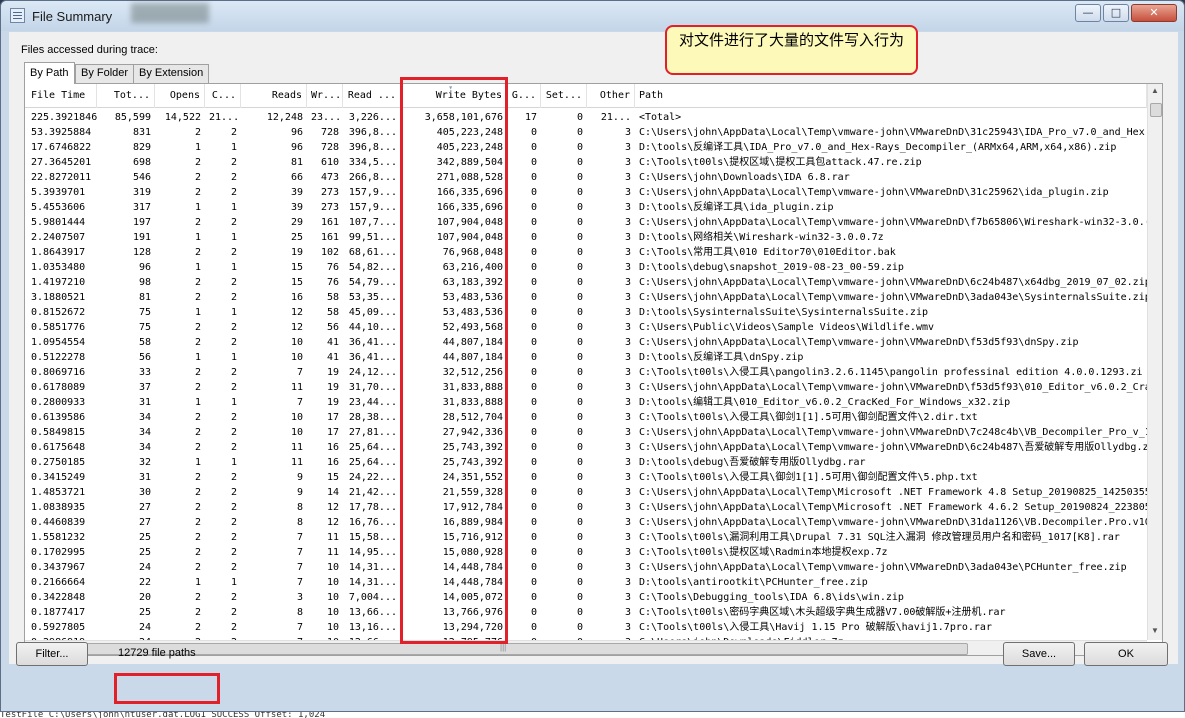 This screenshot has height=718, width=1185. I want to click on cell-write-bytes: 271,088,528, so click(469, 177).